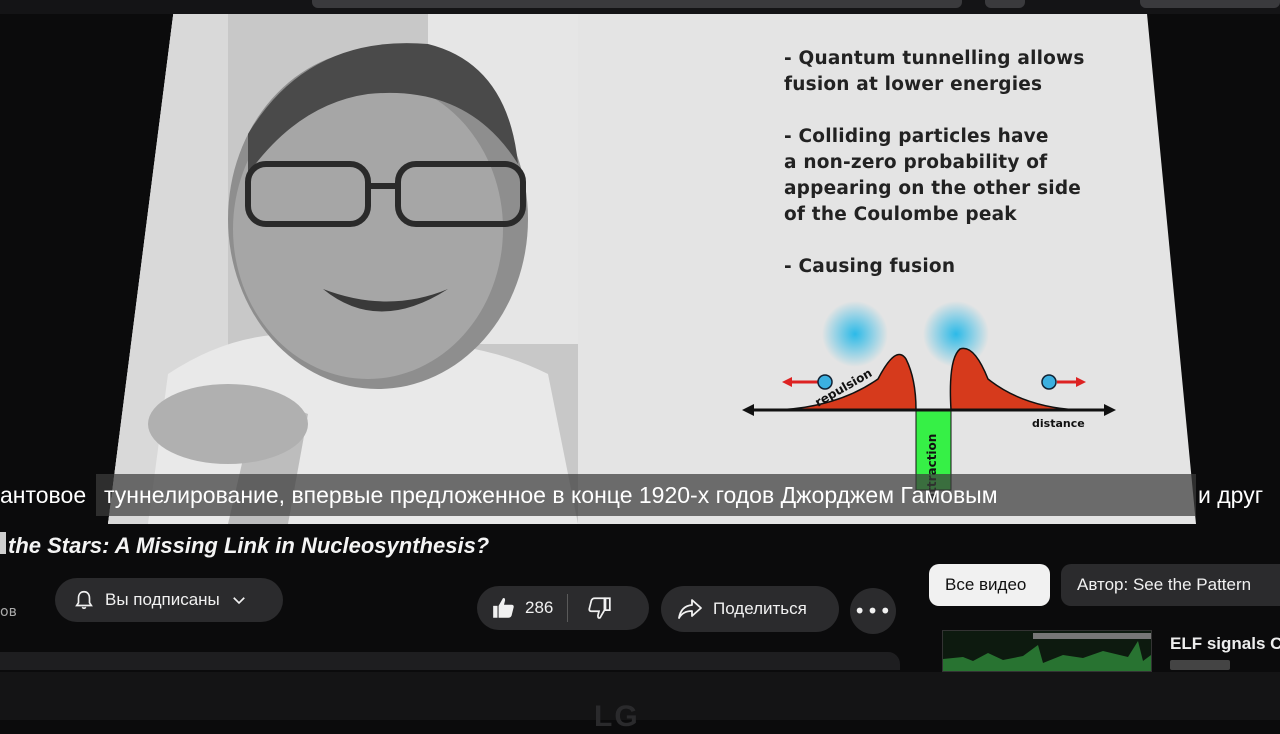 The width and height of the screenshot is (1280, 734). I want to click on recommended-video-title: ELF signals C, so click(1225, 644).